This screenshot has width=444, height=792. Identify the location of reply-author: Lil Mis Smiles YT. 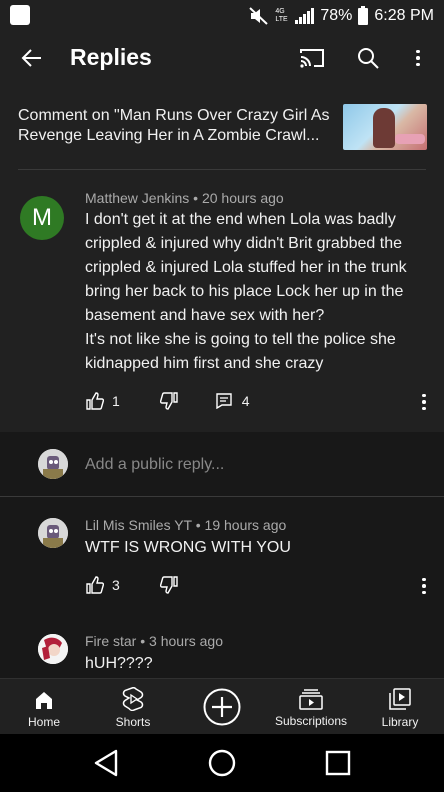
(138, 525).